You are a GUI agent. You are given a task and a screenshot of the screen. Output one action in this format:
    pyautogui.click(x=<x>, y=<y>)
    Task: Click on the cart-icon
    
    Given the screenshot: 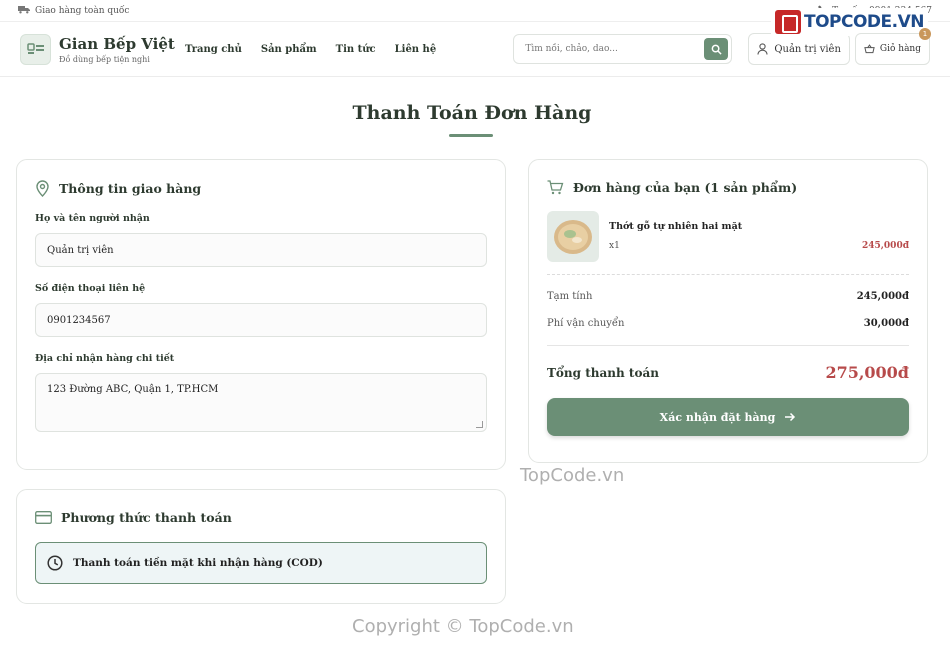 What is the action you would take?
    pyautogui.click(x=555, y=187)
    